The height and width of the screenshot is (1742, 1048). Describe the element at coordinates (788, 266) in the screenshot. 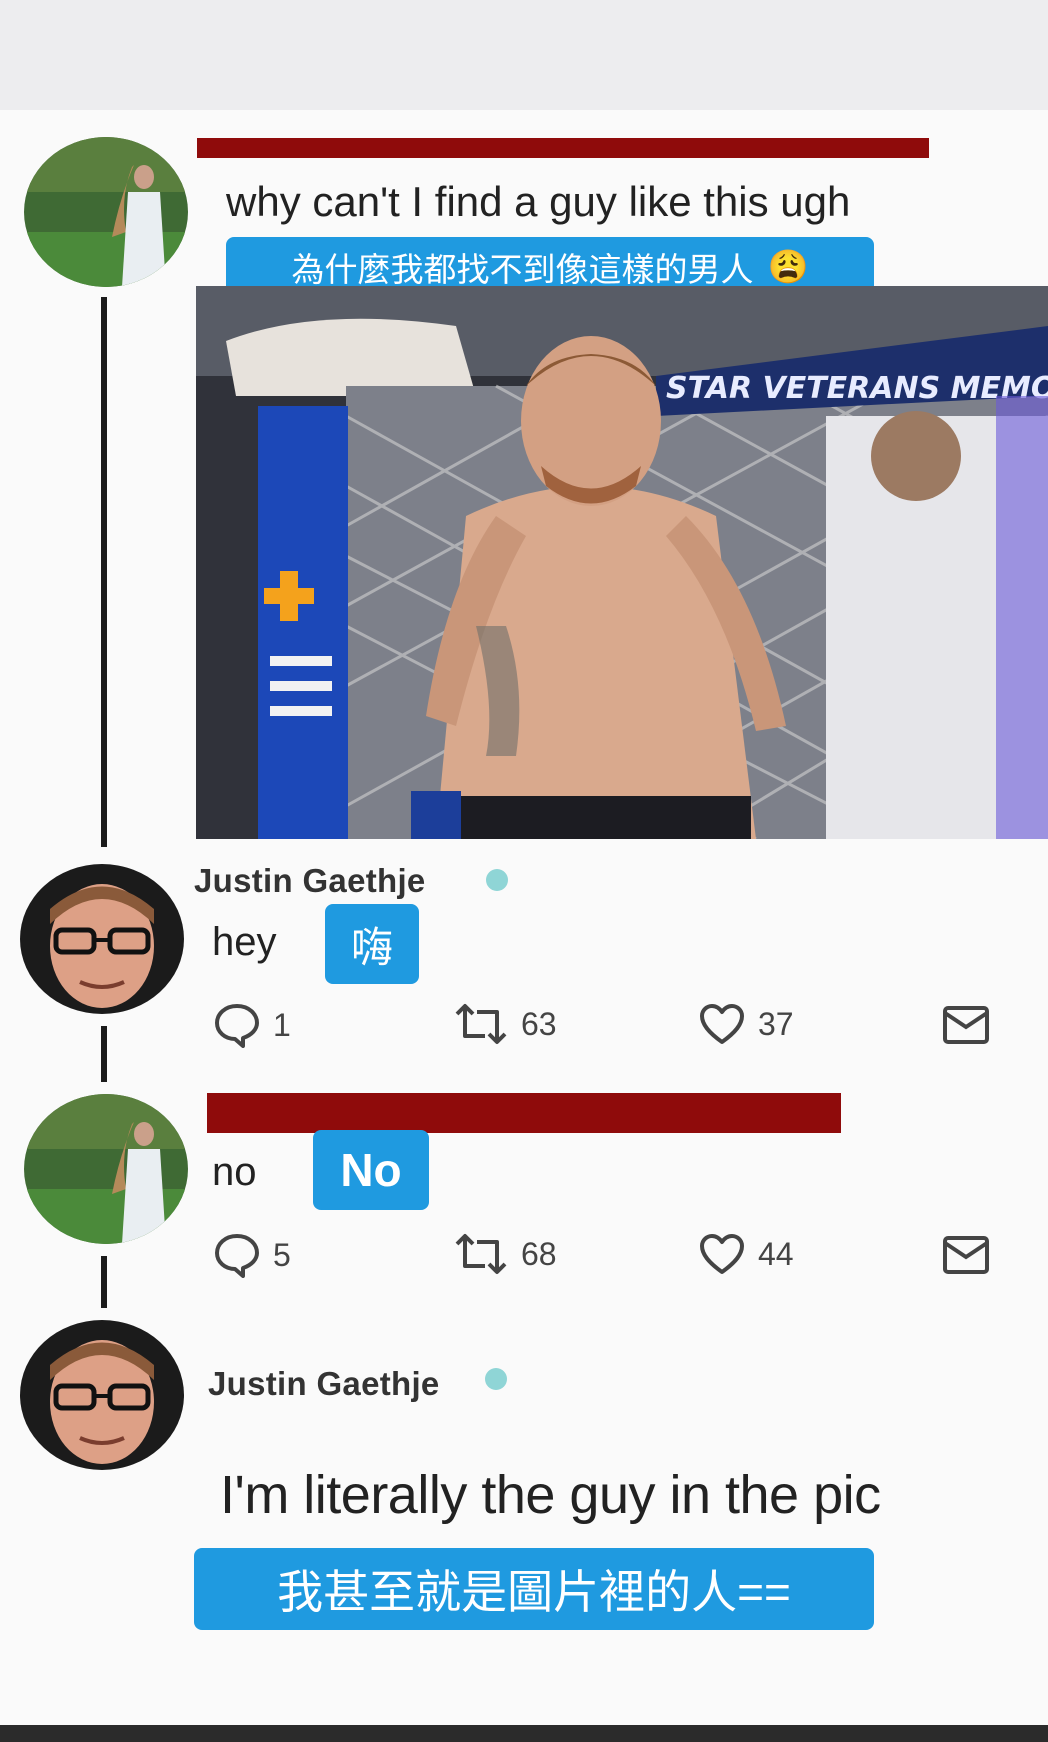

I see `sad-face-emoji: 😩` at that location.